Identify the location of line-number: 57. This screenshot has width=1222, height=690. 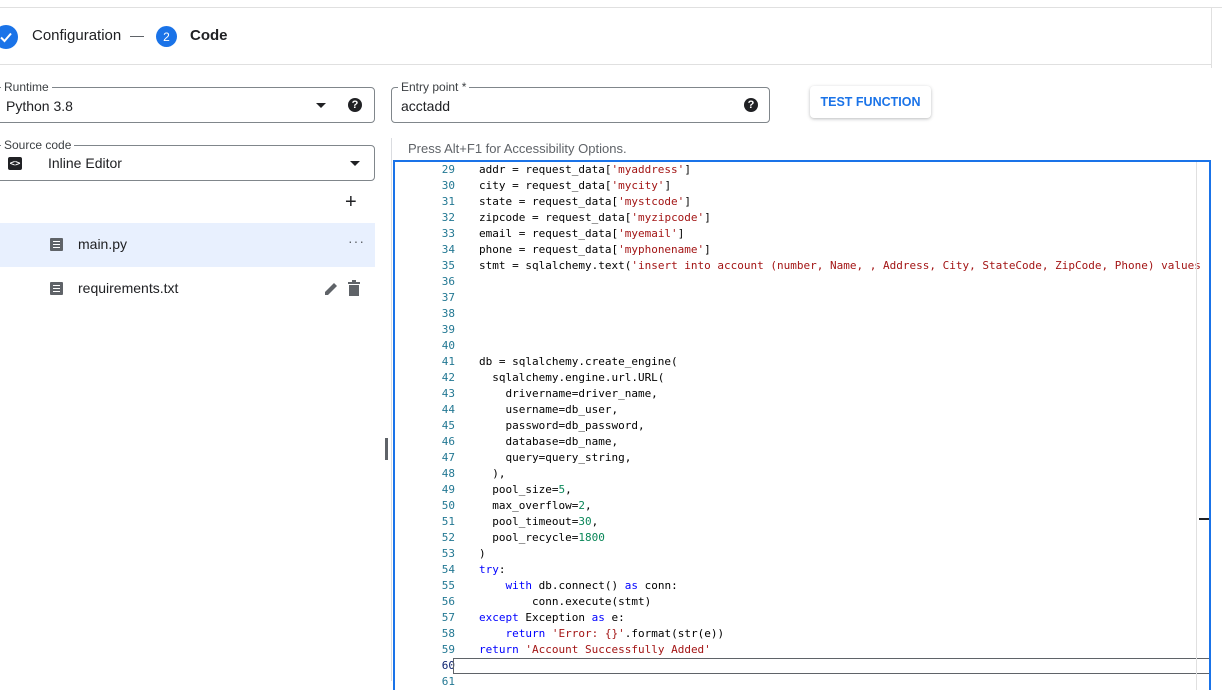
(448, 617).